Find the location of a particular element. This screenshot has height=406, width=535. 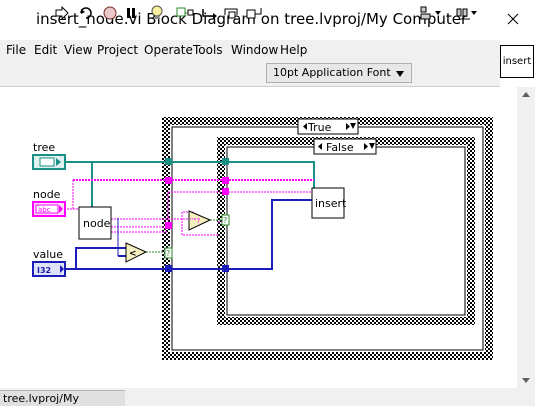

tree-tunnel-inner is located at coordinates (225, 161).